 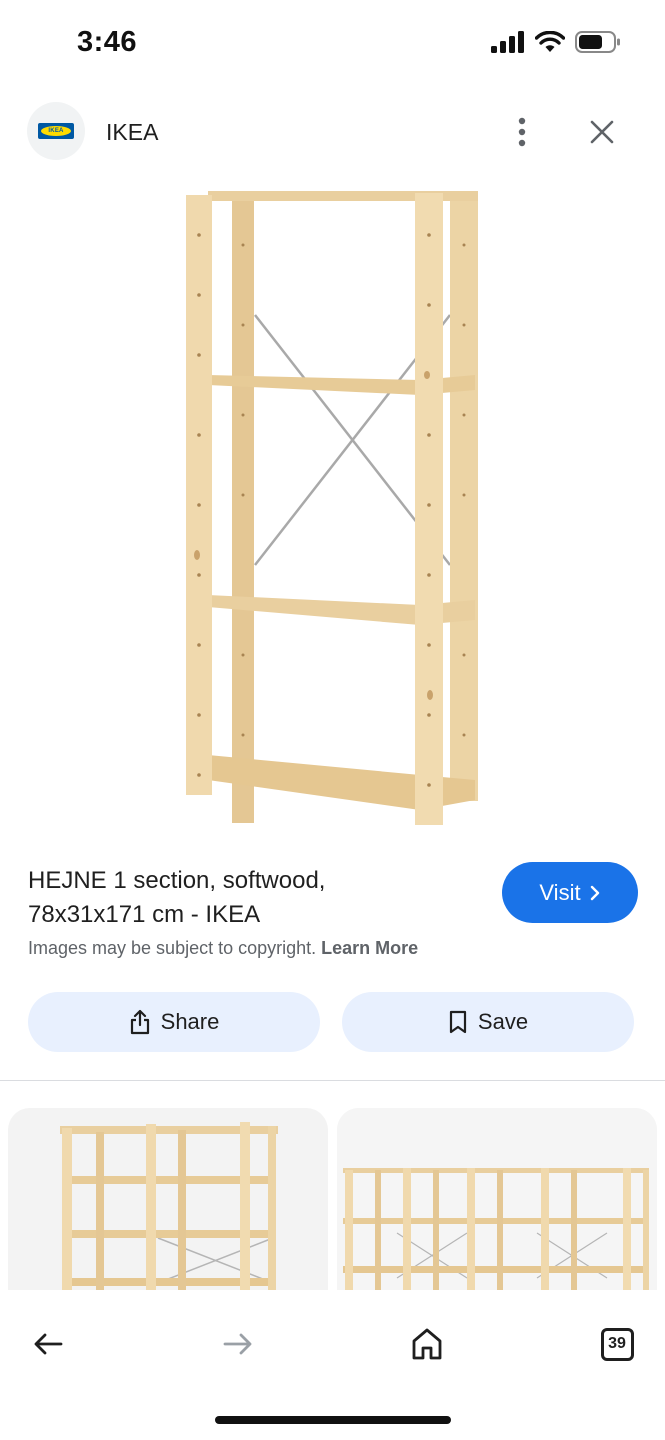 What do you see at coordinates (503, 1021) in the screenshot?
I see `save-label: Save` at bounding box center [503, 1021].